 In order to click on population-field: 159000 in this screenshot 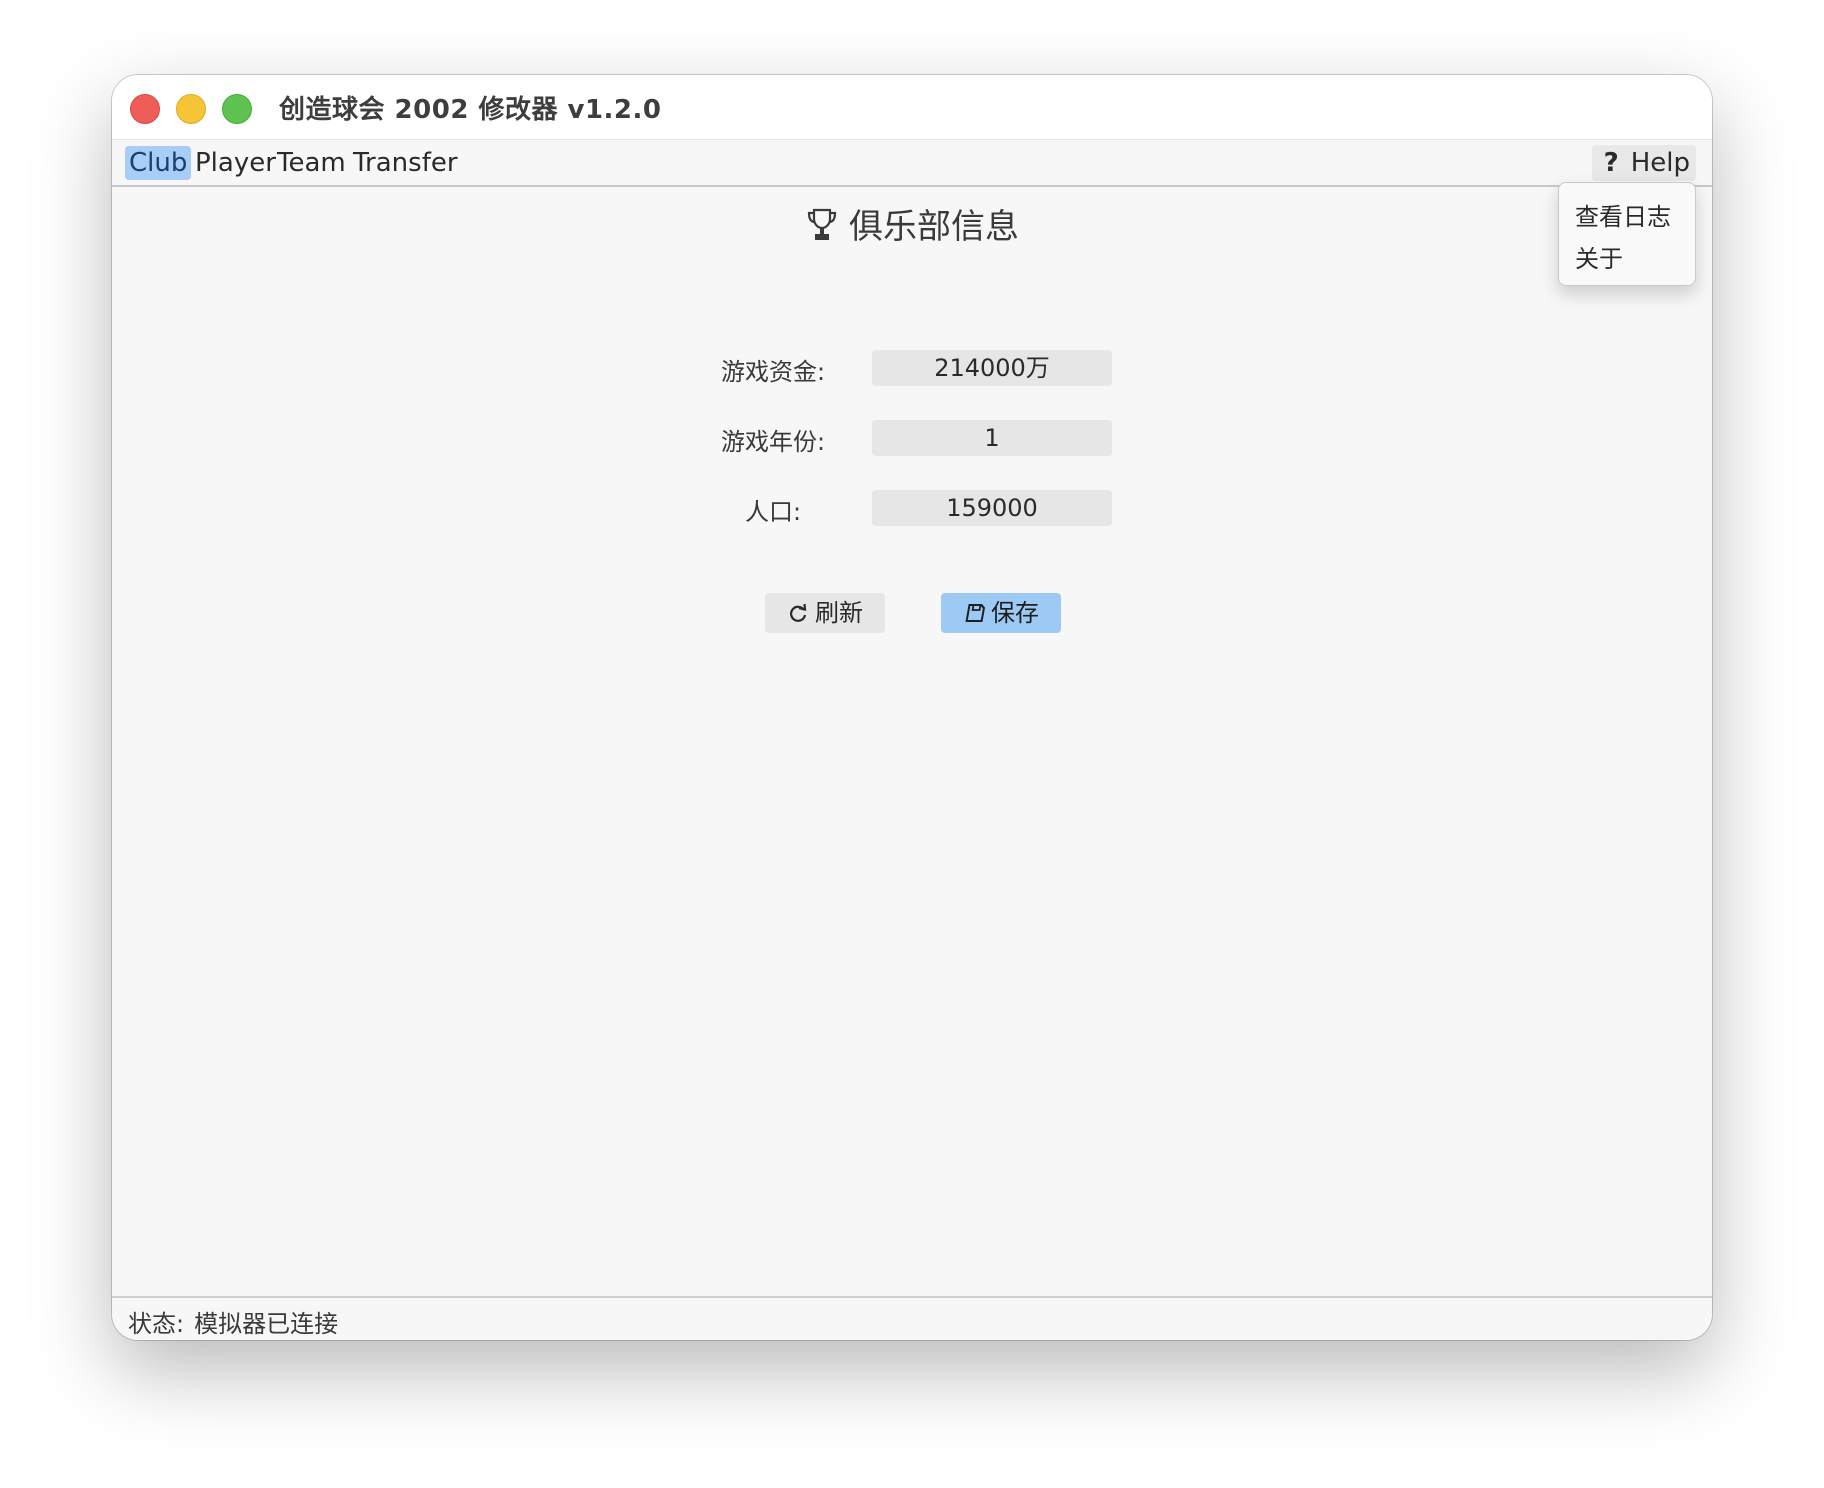, I will do `click(992, 508)`.